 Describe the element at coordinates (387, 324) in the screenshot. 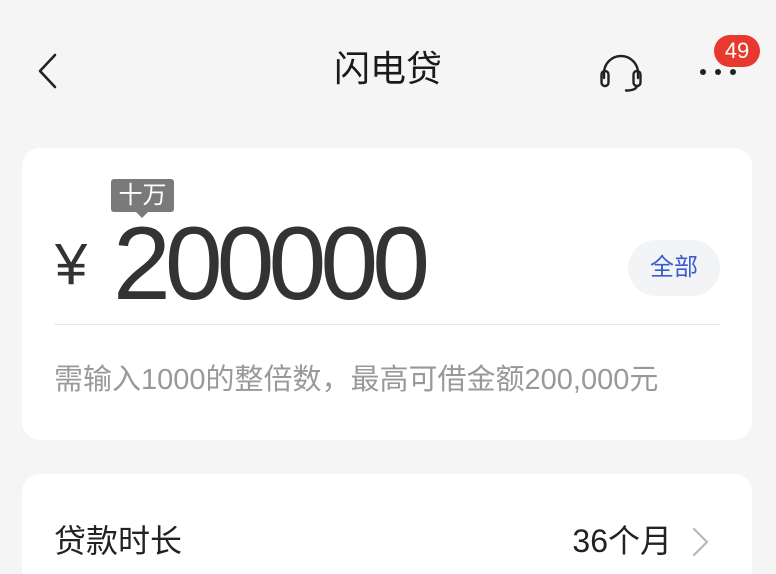

I see `divider` at that location.